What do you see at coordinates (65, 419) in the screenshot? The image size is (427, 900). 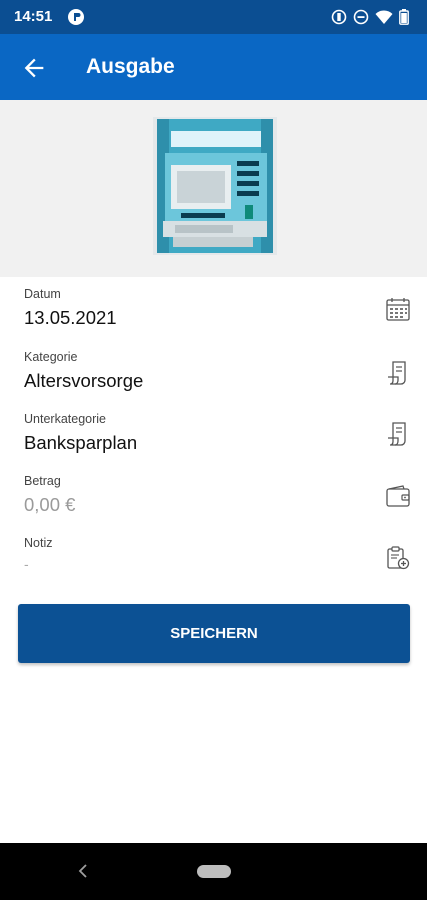 I see `field-label: Unterkategorie` at bounding box center [65, 419].